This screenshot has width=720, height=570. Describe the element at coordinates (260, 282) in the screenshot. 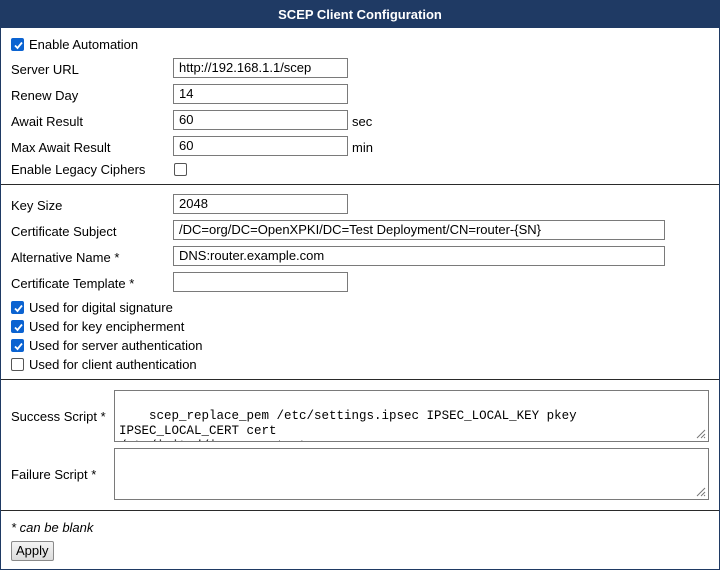

I see `certificate-template-input` at that location.